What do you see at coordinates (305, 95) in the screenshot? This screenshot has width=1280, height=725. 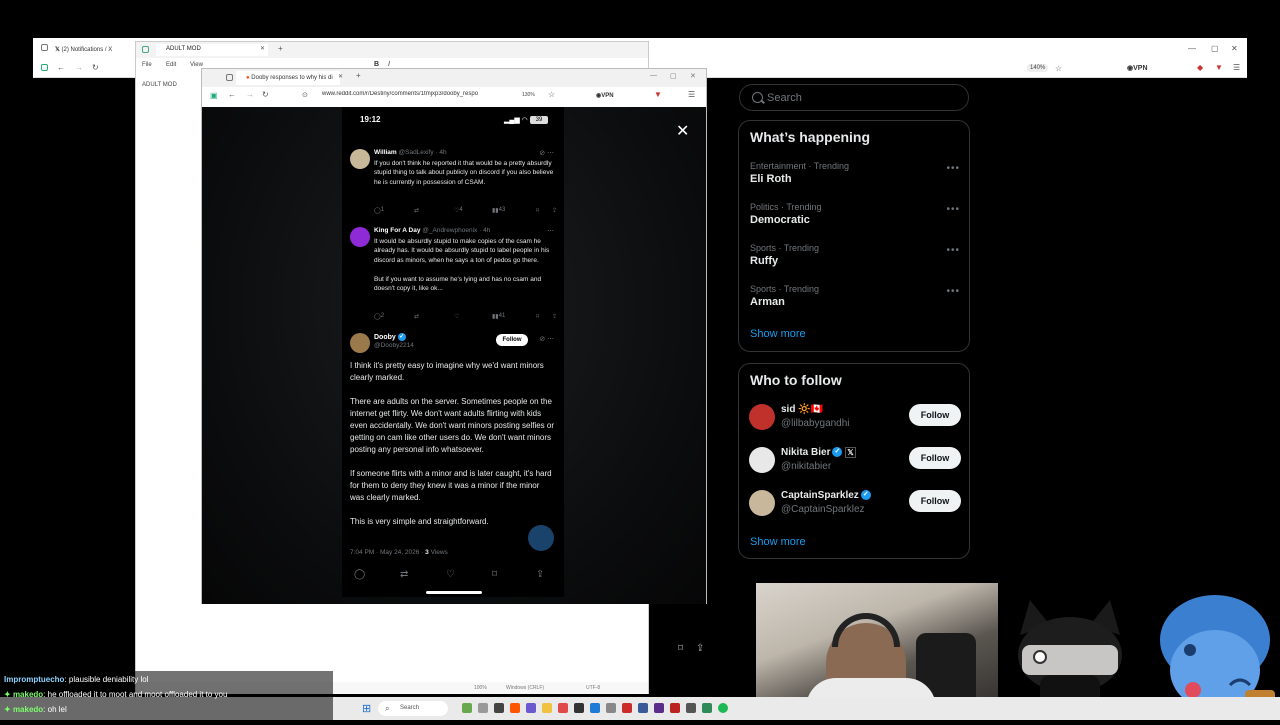 I see `site-info-icon: ⊙` at bounding box center [305, 95].